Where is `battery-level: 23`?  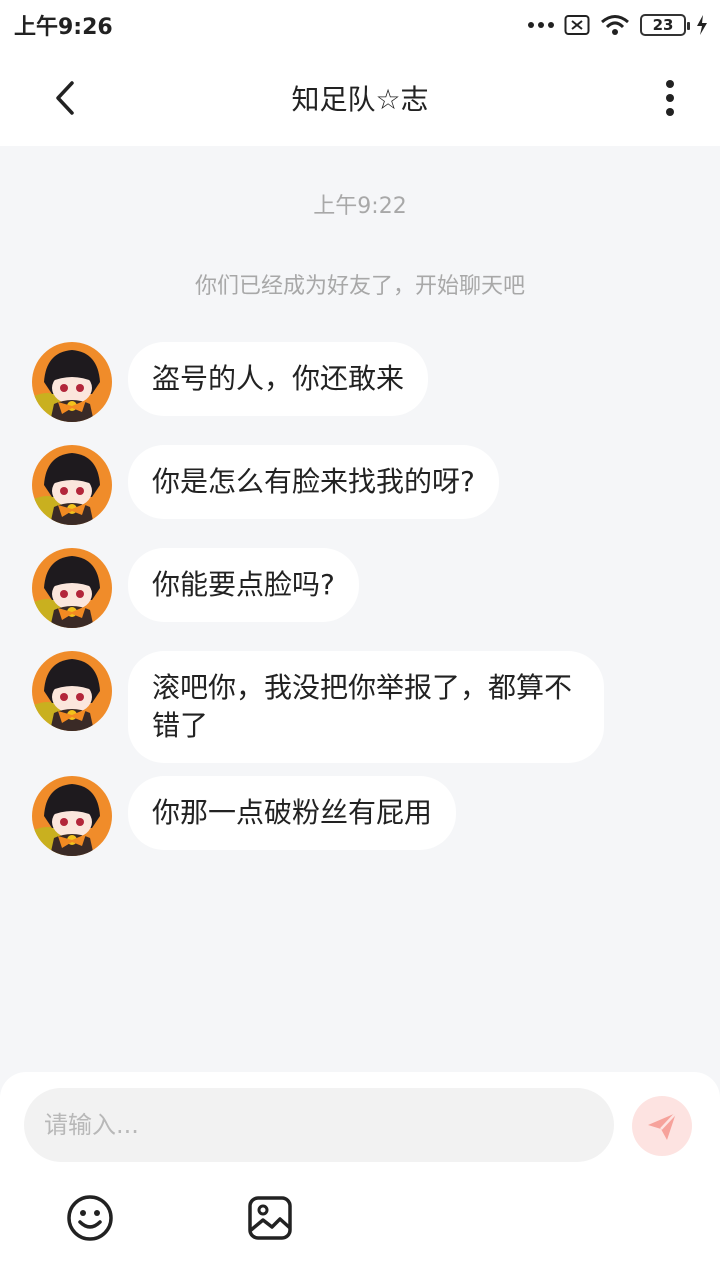 battery-level: 23 is located at coordinates (663, 25).